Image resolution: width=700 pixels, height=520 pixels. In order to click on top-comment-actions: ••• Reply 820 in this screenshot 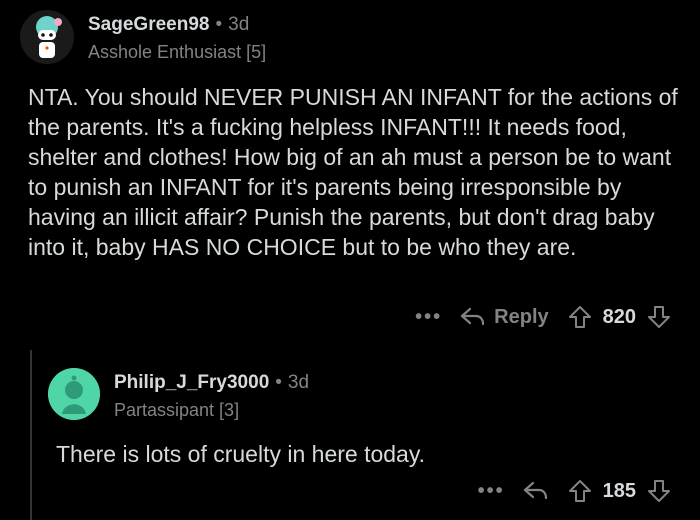, I will do `click(543, 317)`.